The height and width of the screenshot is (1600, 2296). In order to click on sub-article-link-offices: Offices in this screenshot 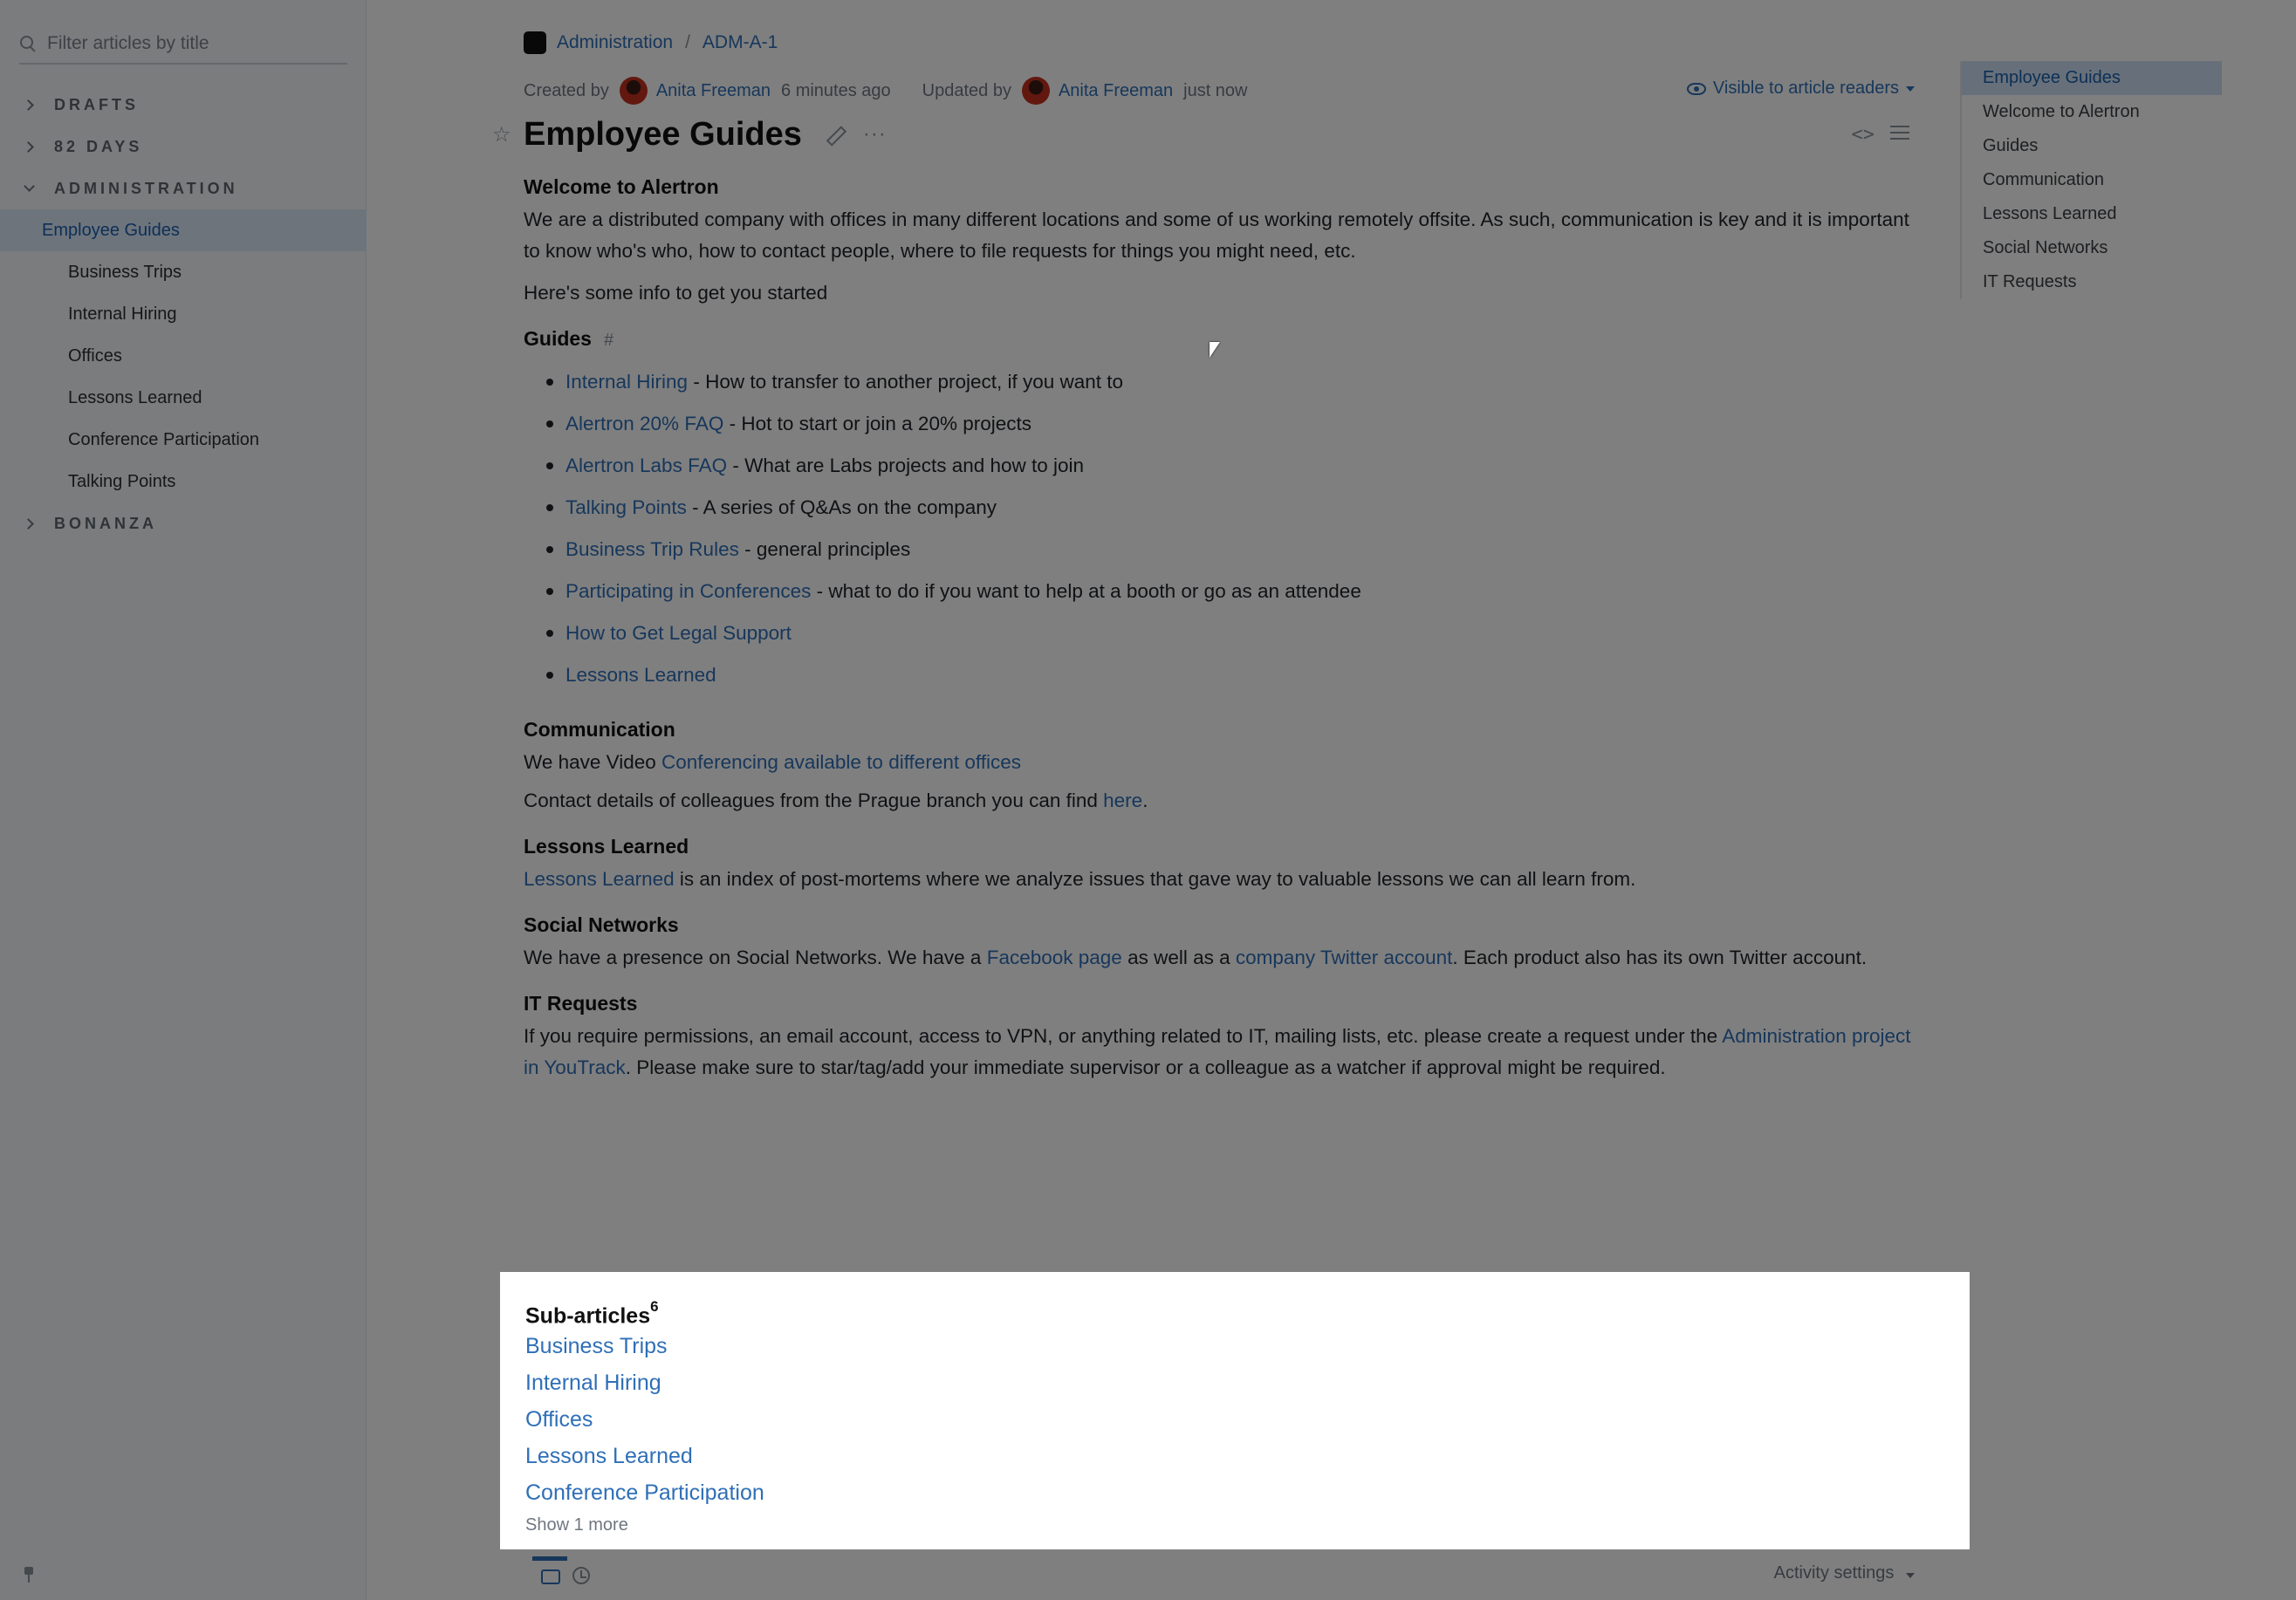, I will do `click(1247, 1419)`.